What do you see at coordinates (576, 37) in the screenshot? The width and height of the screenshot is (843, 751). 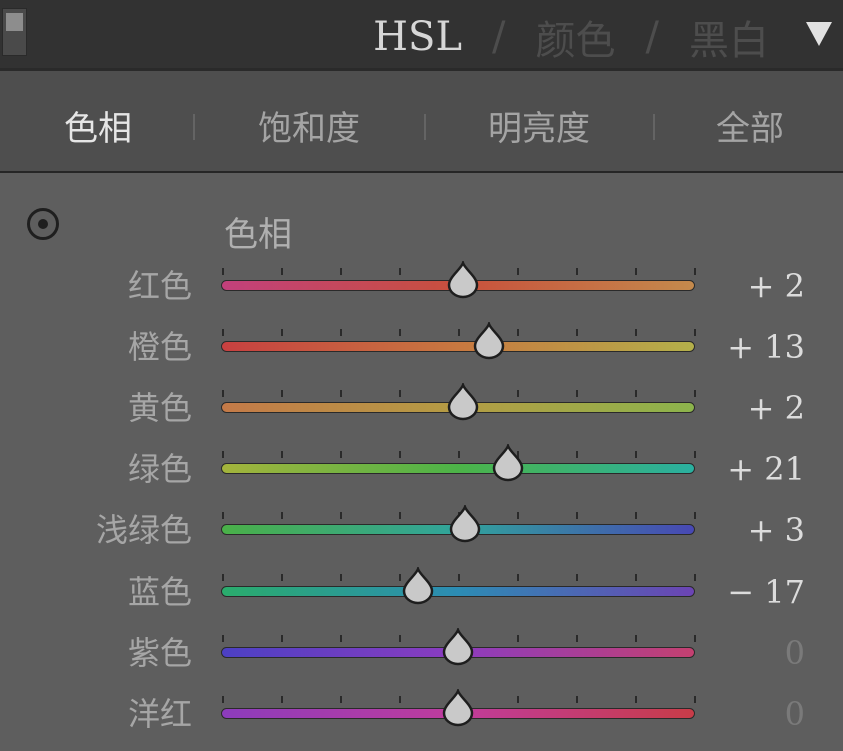 I see `header-tab-color: 颜色` at bounding box center [576, 37].